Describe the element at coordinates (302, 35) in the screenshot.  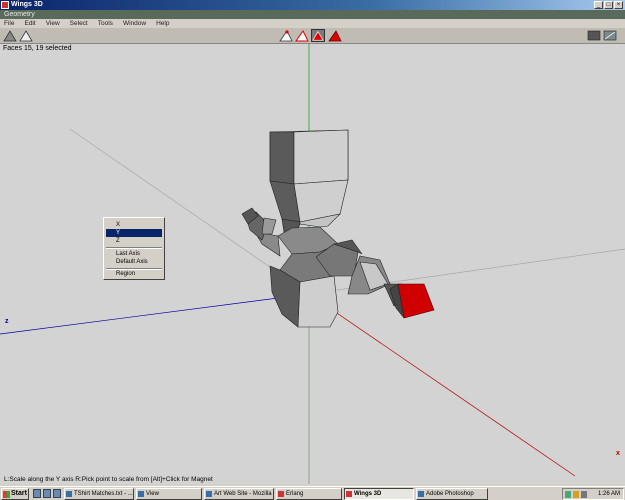
I see `edge-mode-icon` at that location.